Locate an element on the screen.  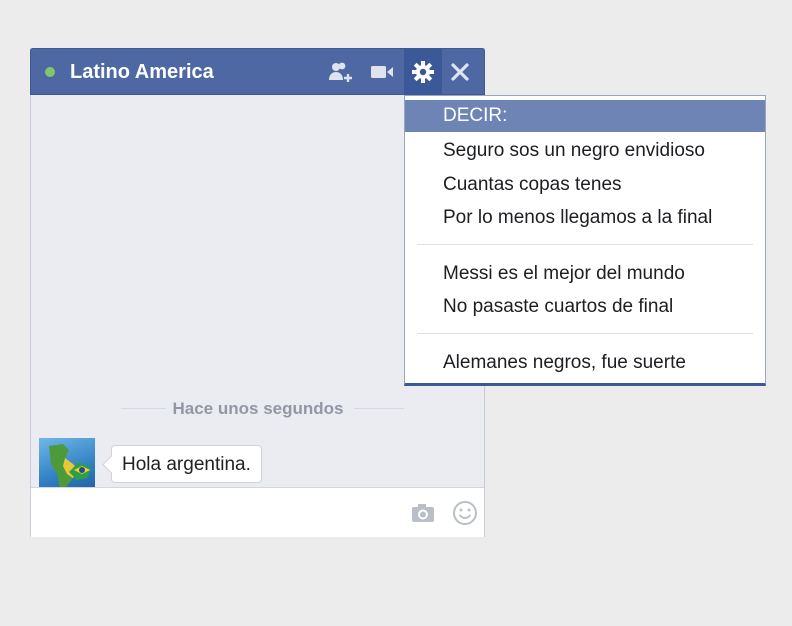
add-friend-icon is located at coordinates (340, 72).